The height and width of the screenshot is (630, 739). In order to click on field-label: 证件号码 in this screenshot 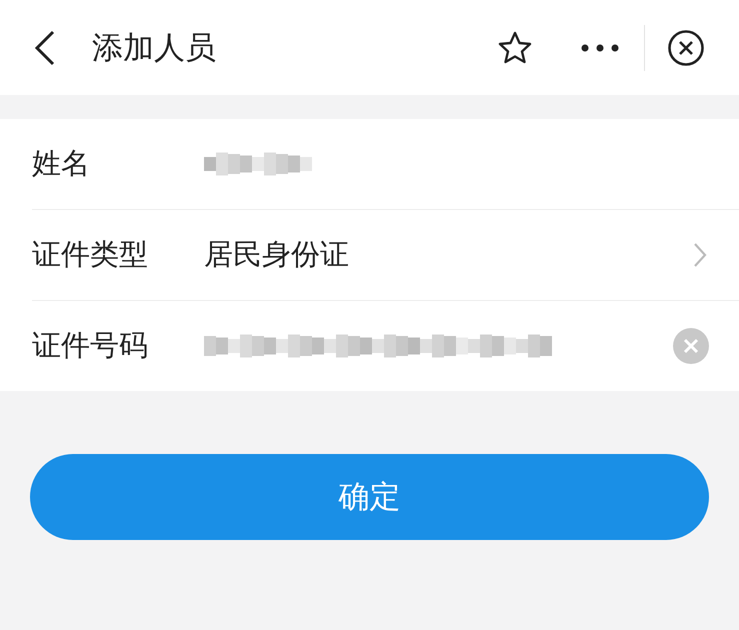, I will do `click(90, 345)`.